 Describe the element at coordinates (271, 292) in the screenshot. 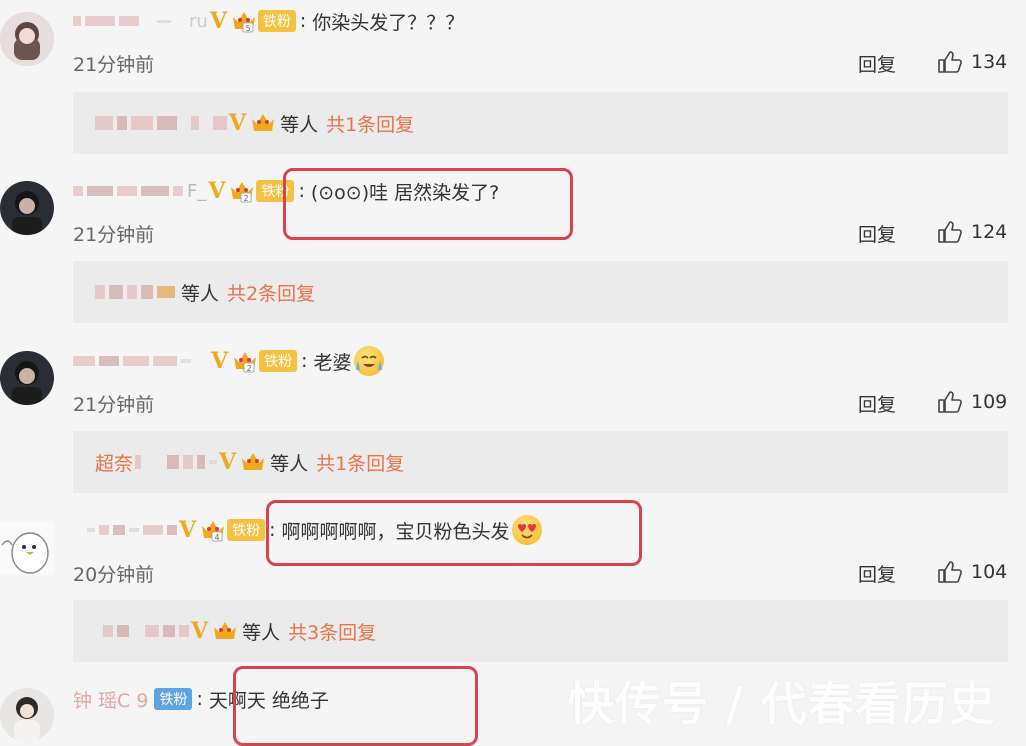

I see `sub-reply-count: 共2条回复` at that location.